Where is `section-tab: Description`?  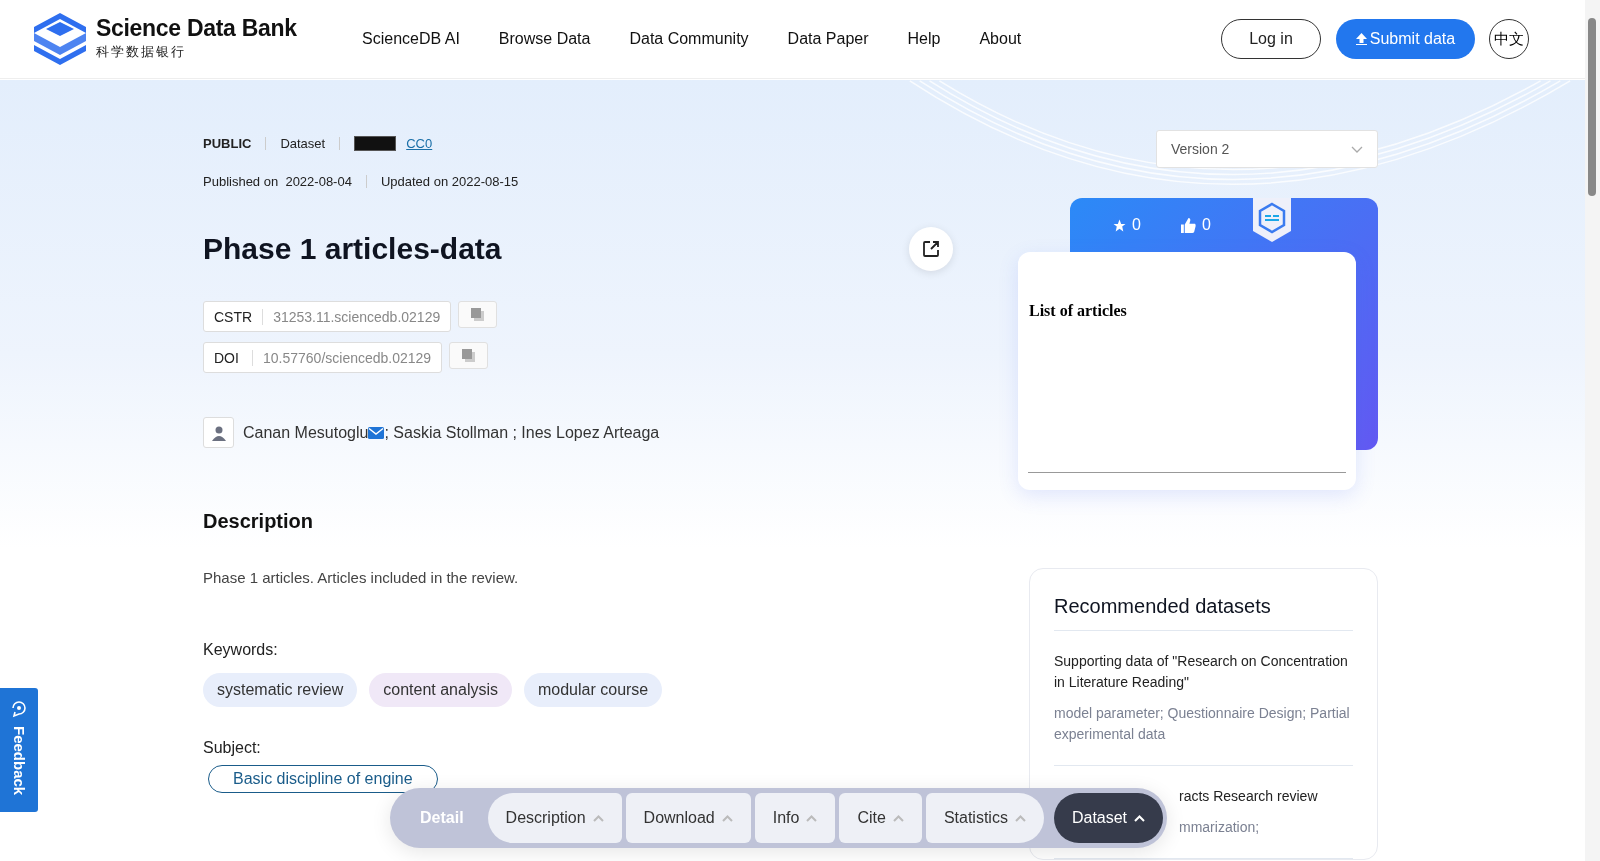 section-tab: Description is located at coordinates (554, 818).